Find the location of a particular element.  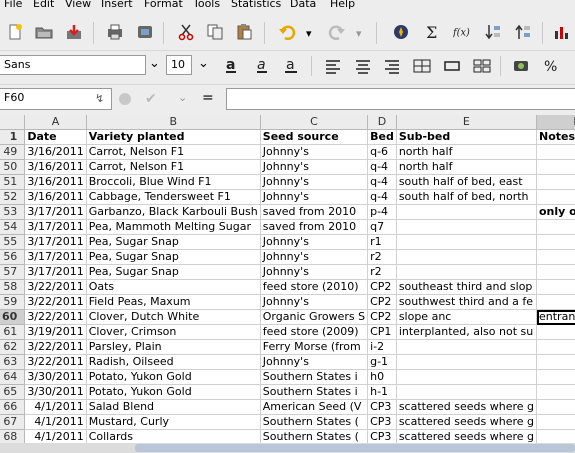

menu-tools: Tools is located at coordinates (206, 5).